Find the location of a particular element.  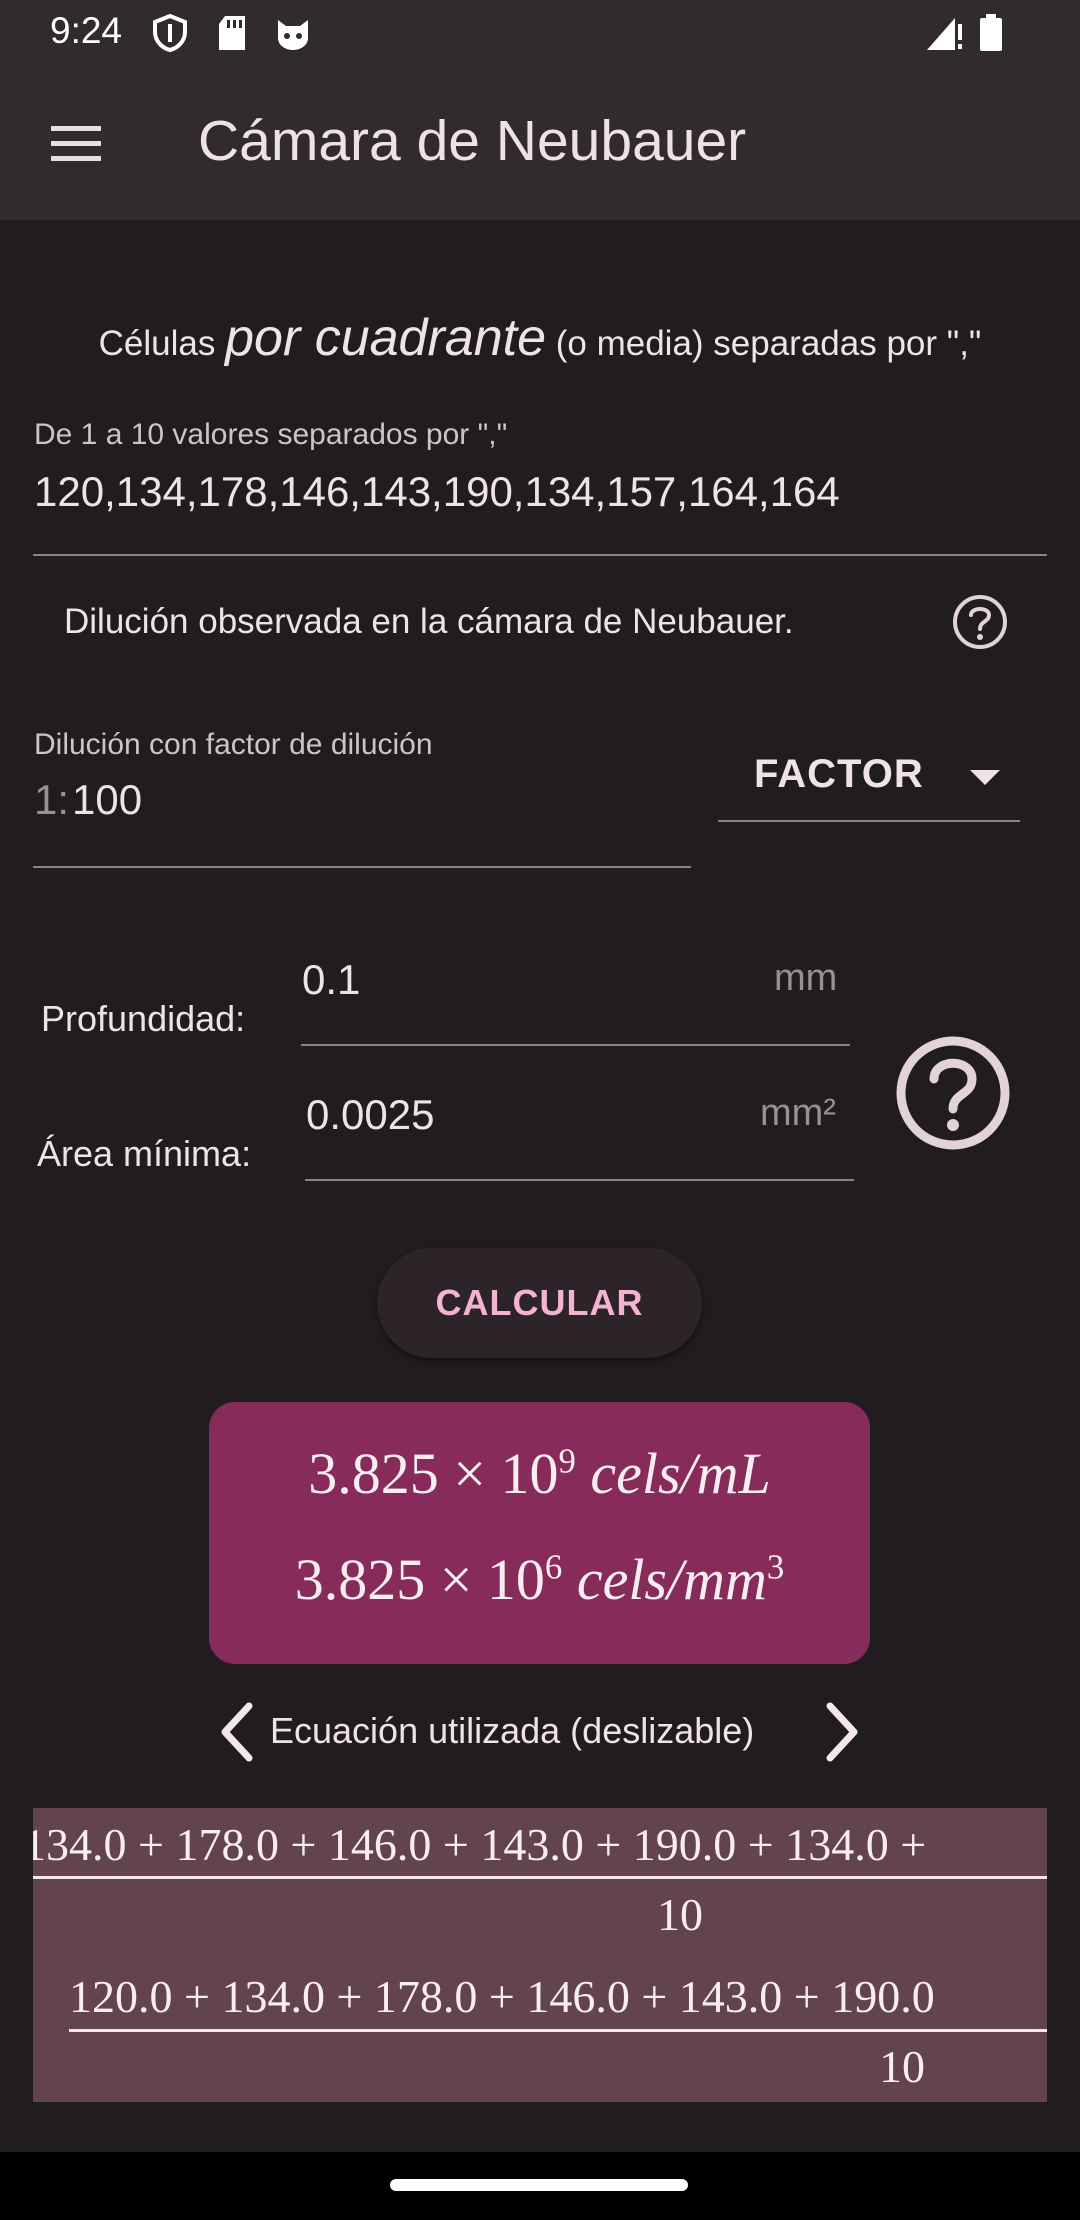

result-per-ml: 3.825 × 109 cels/mL is located at coordinates (539, 1473).